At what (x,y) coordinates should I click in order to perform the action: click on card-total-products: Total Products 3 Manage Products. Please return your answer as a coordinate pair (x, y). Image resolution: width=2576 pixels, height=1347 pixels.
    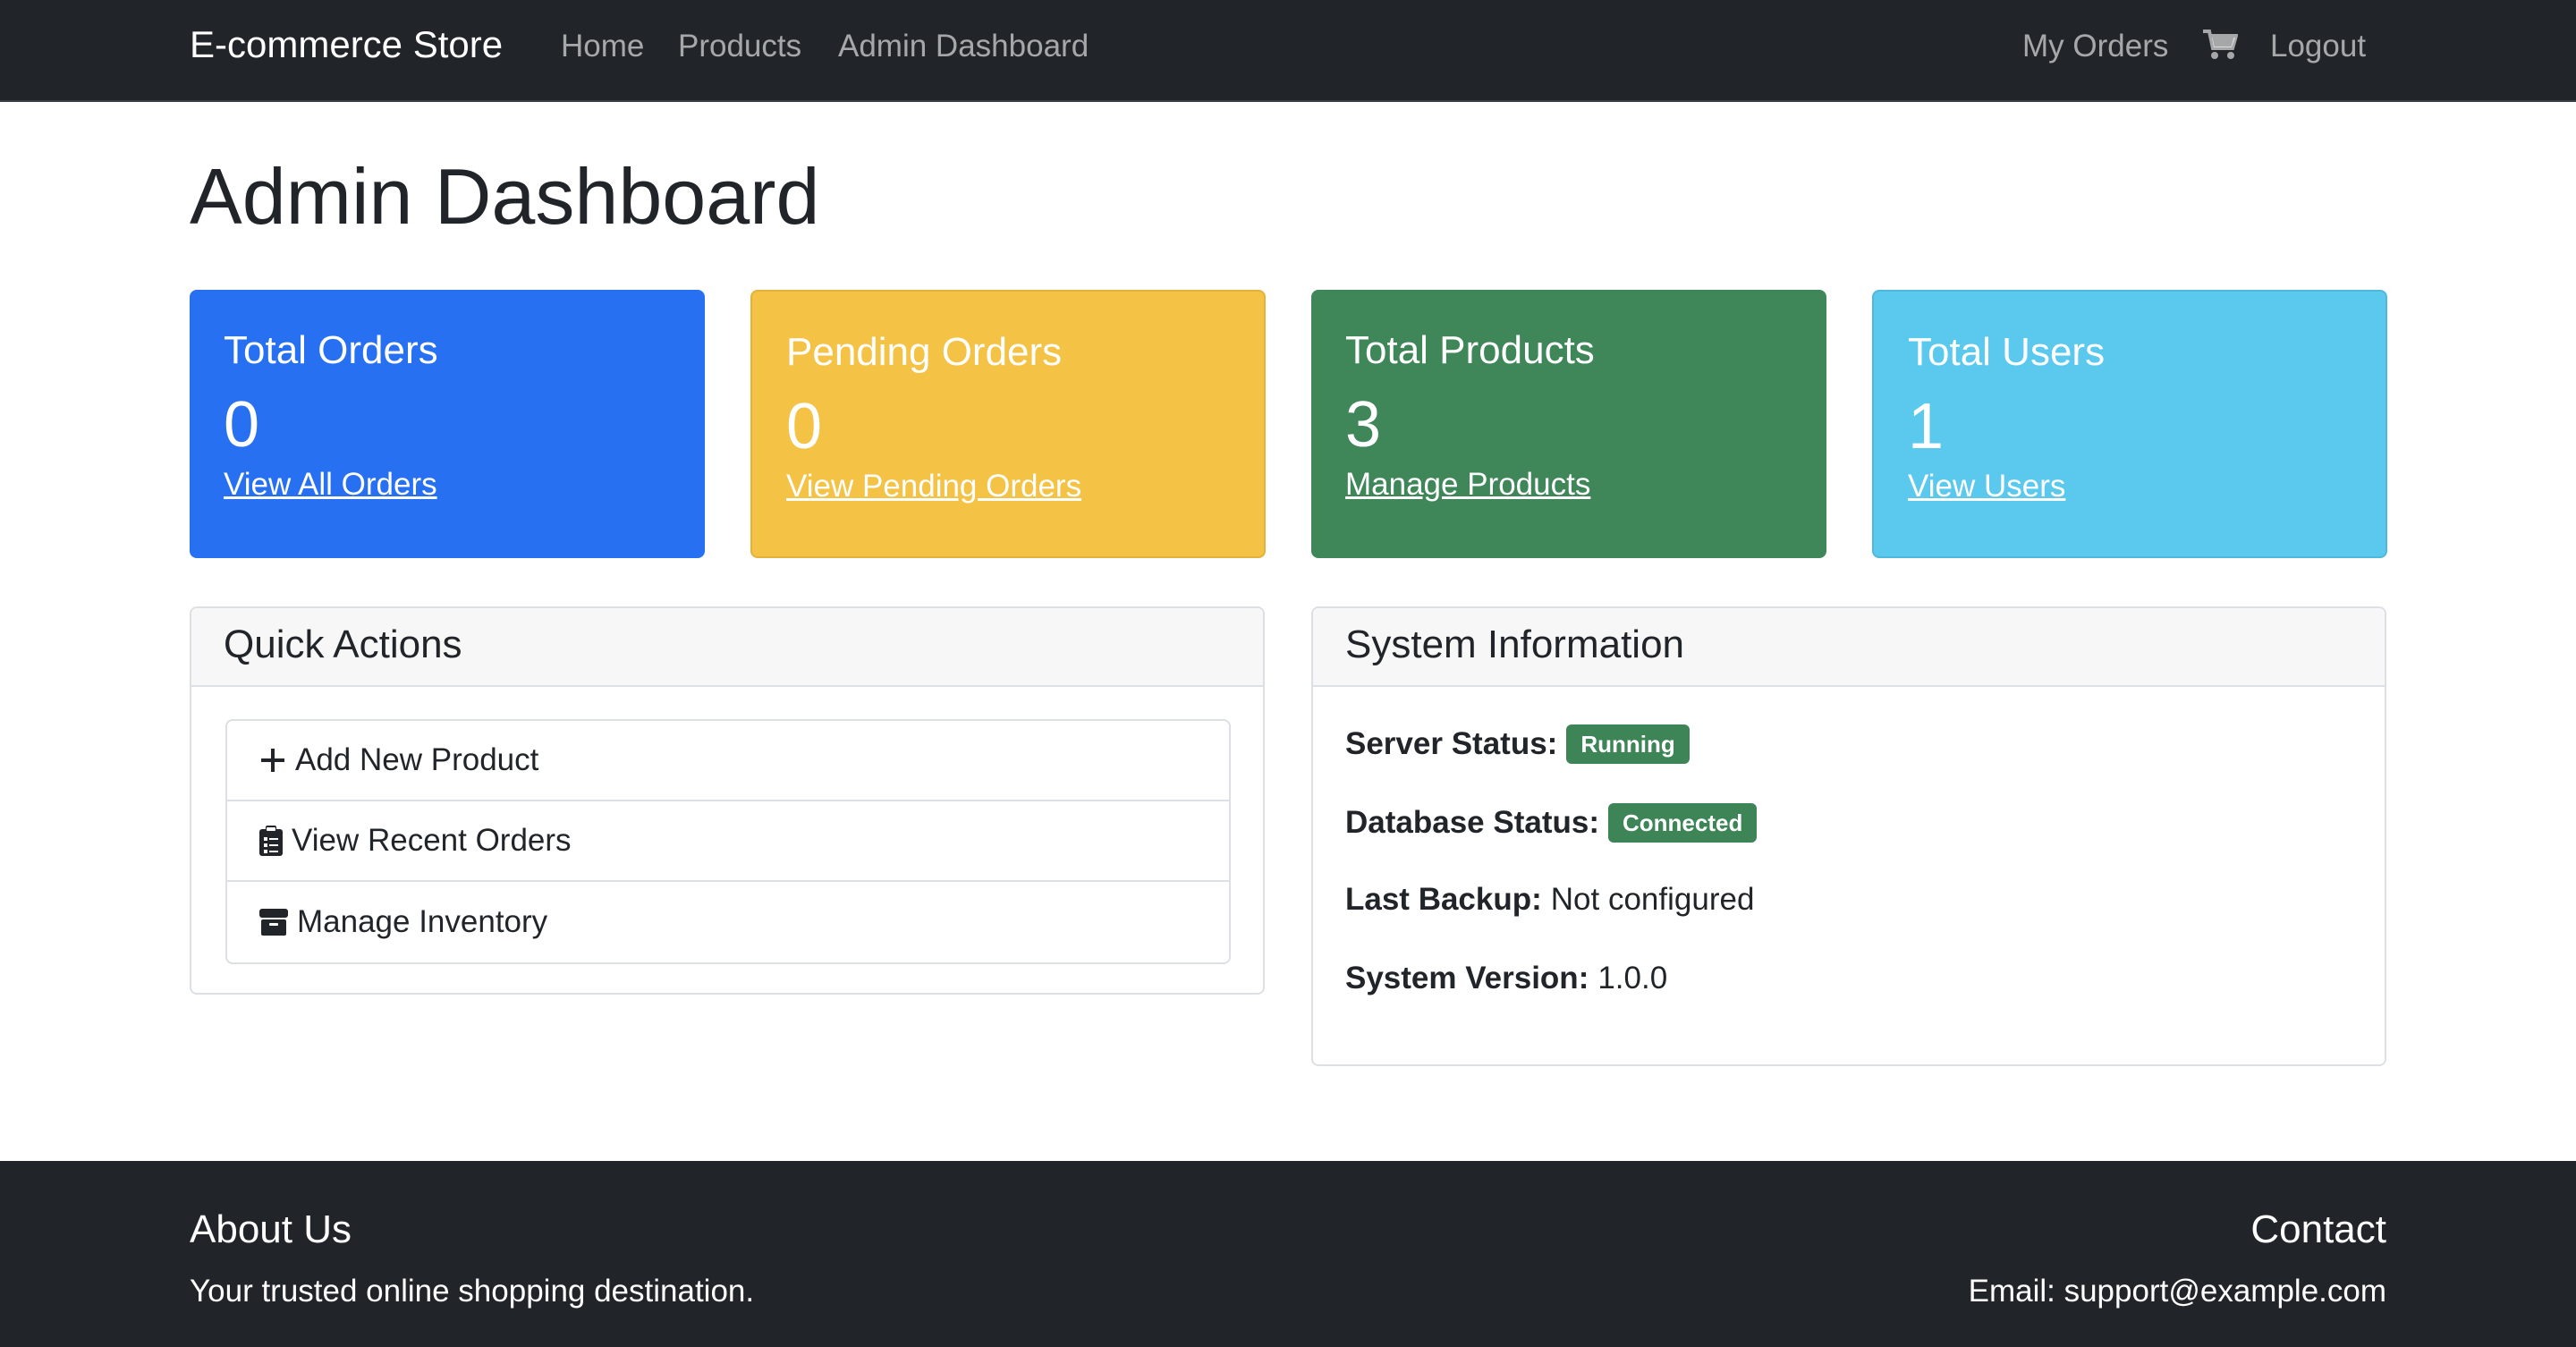
    Looking at the image, I should click on (1568, 424).